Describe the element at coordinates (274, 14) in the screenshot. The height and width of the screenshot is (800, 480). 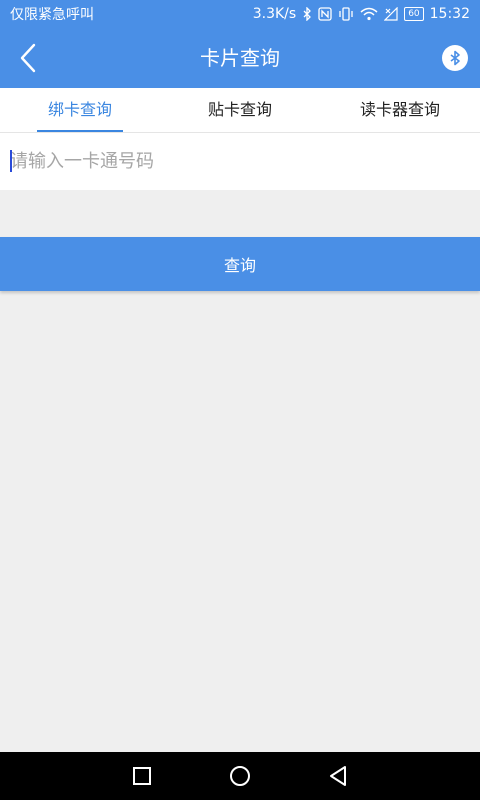
I see `net-speed: 3.3K/s` at that location.